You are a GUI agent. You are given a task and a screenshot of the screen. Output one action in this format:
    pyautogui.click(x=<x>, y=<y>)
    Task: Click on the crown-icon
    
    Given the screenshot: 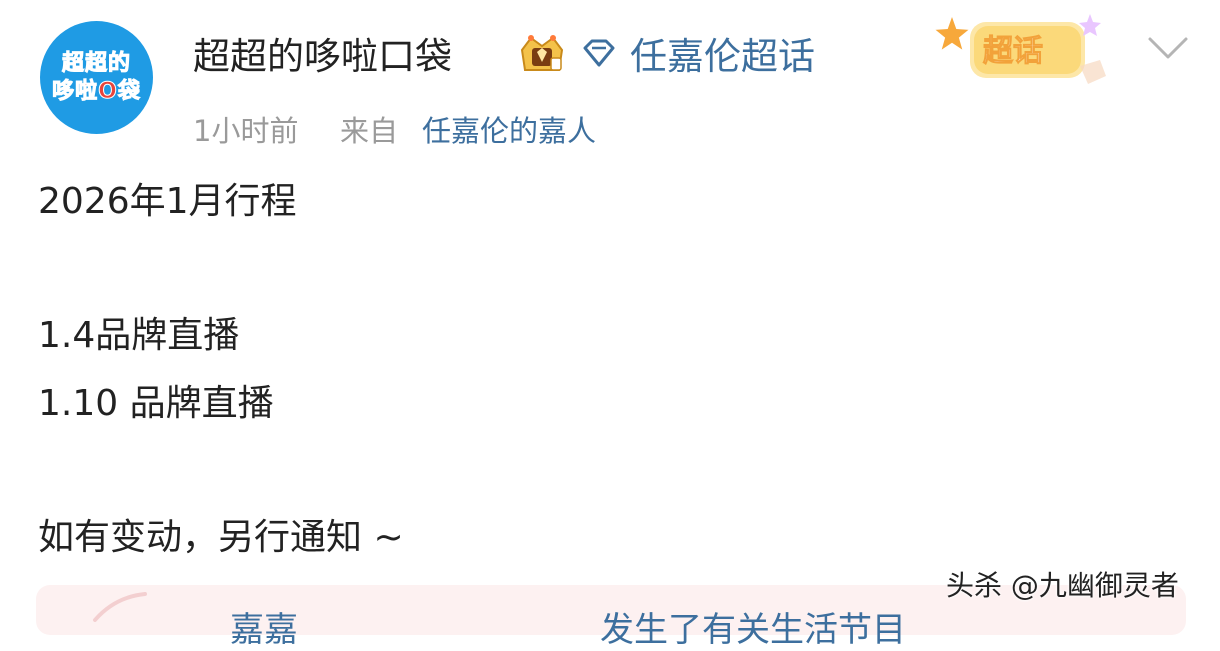 What is the action you would take?
    pyautogui.click(x=542, y=53)
    